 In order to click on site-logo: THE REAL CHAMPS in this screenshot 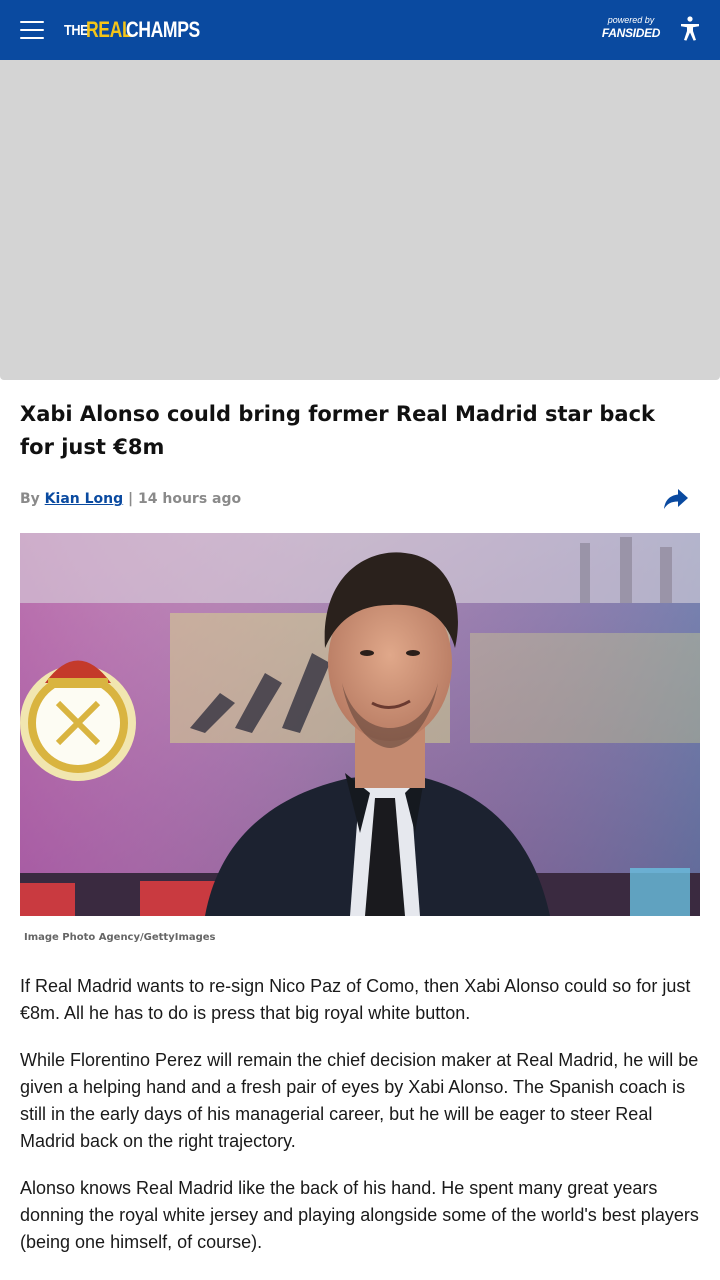, I will do `click(132, 30)`.